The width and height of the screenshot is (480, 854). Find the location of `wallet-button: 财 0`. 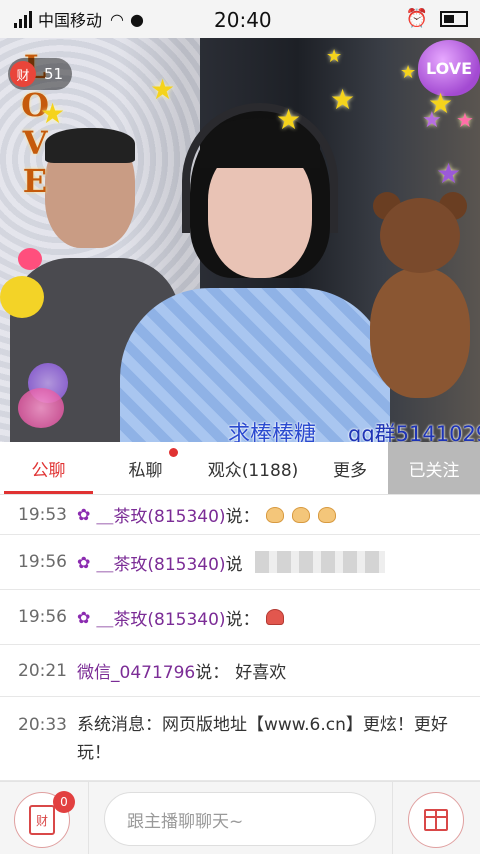

wallet-button: 财 0 is located at coordinates (44, 819).